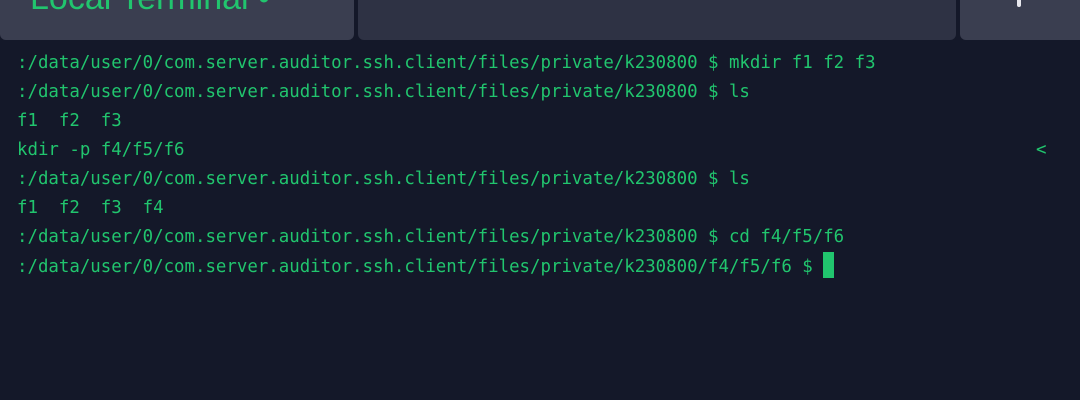  Describe the element at coordinates (1019, 3) in the screenshot. I see `more-options-icon` at that location.